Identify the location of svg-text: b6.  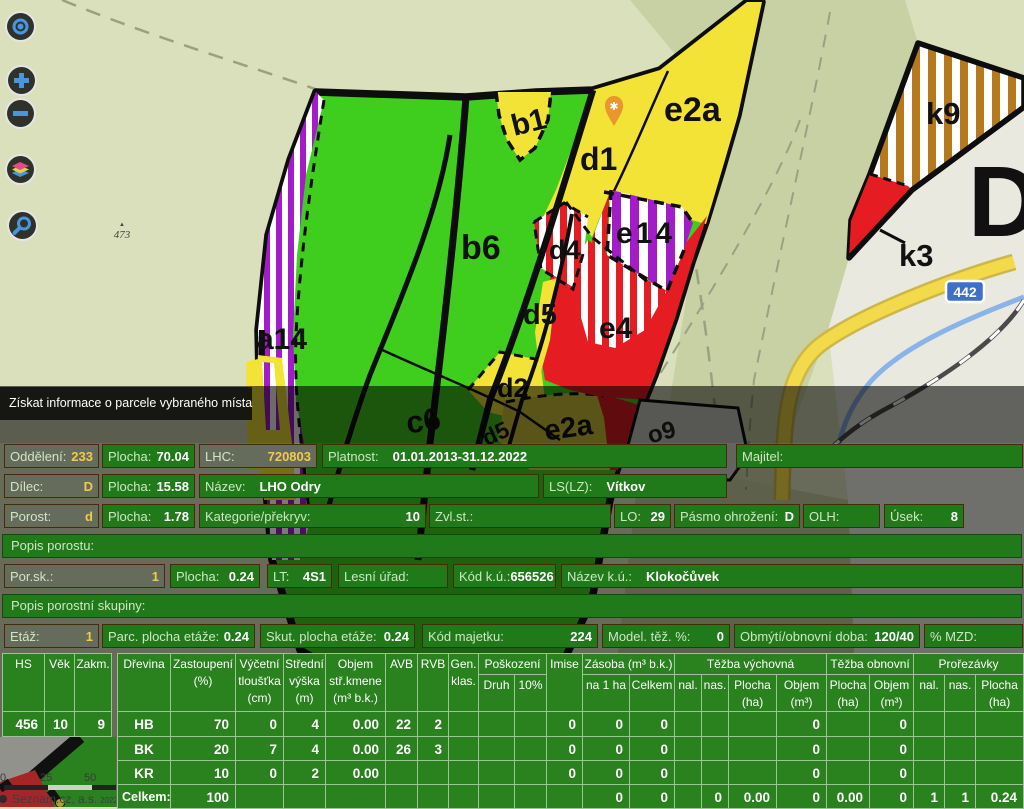
(481, 248).